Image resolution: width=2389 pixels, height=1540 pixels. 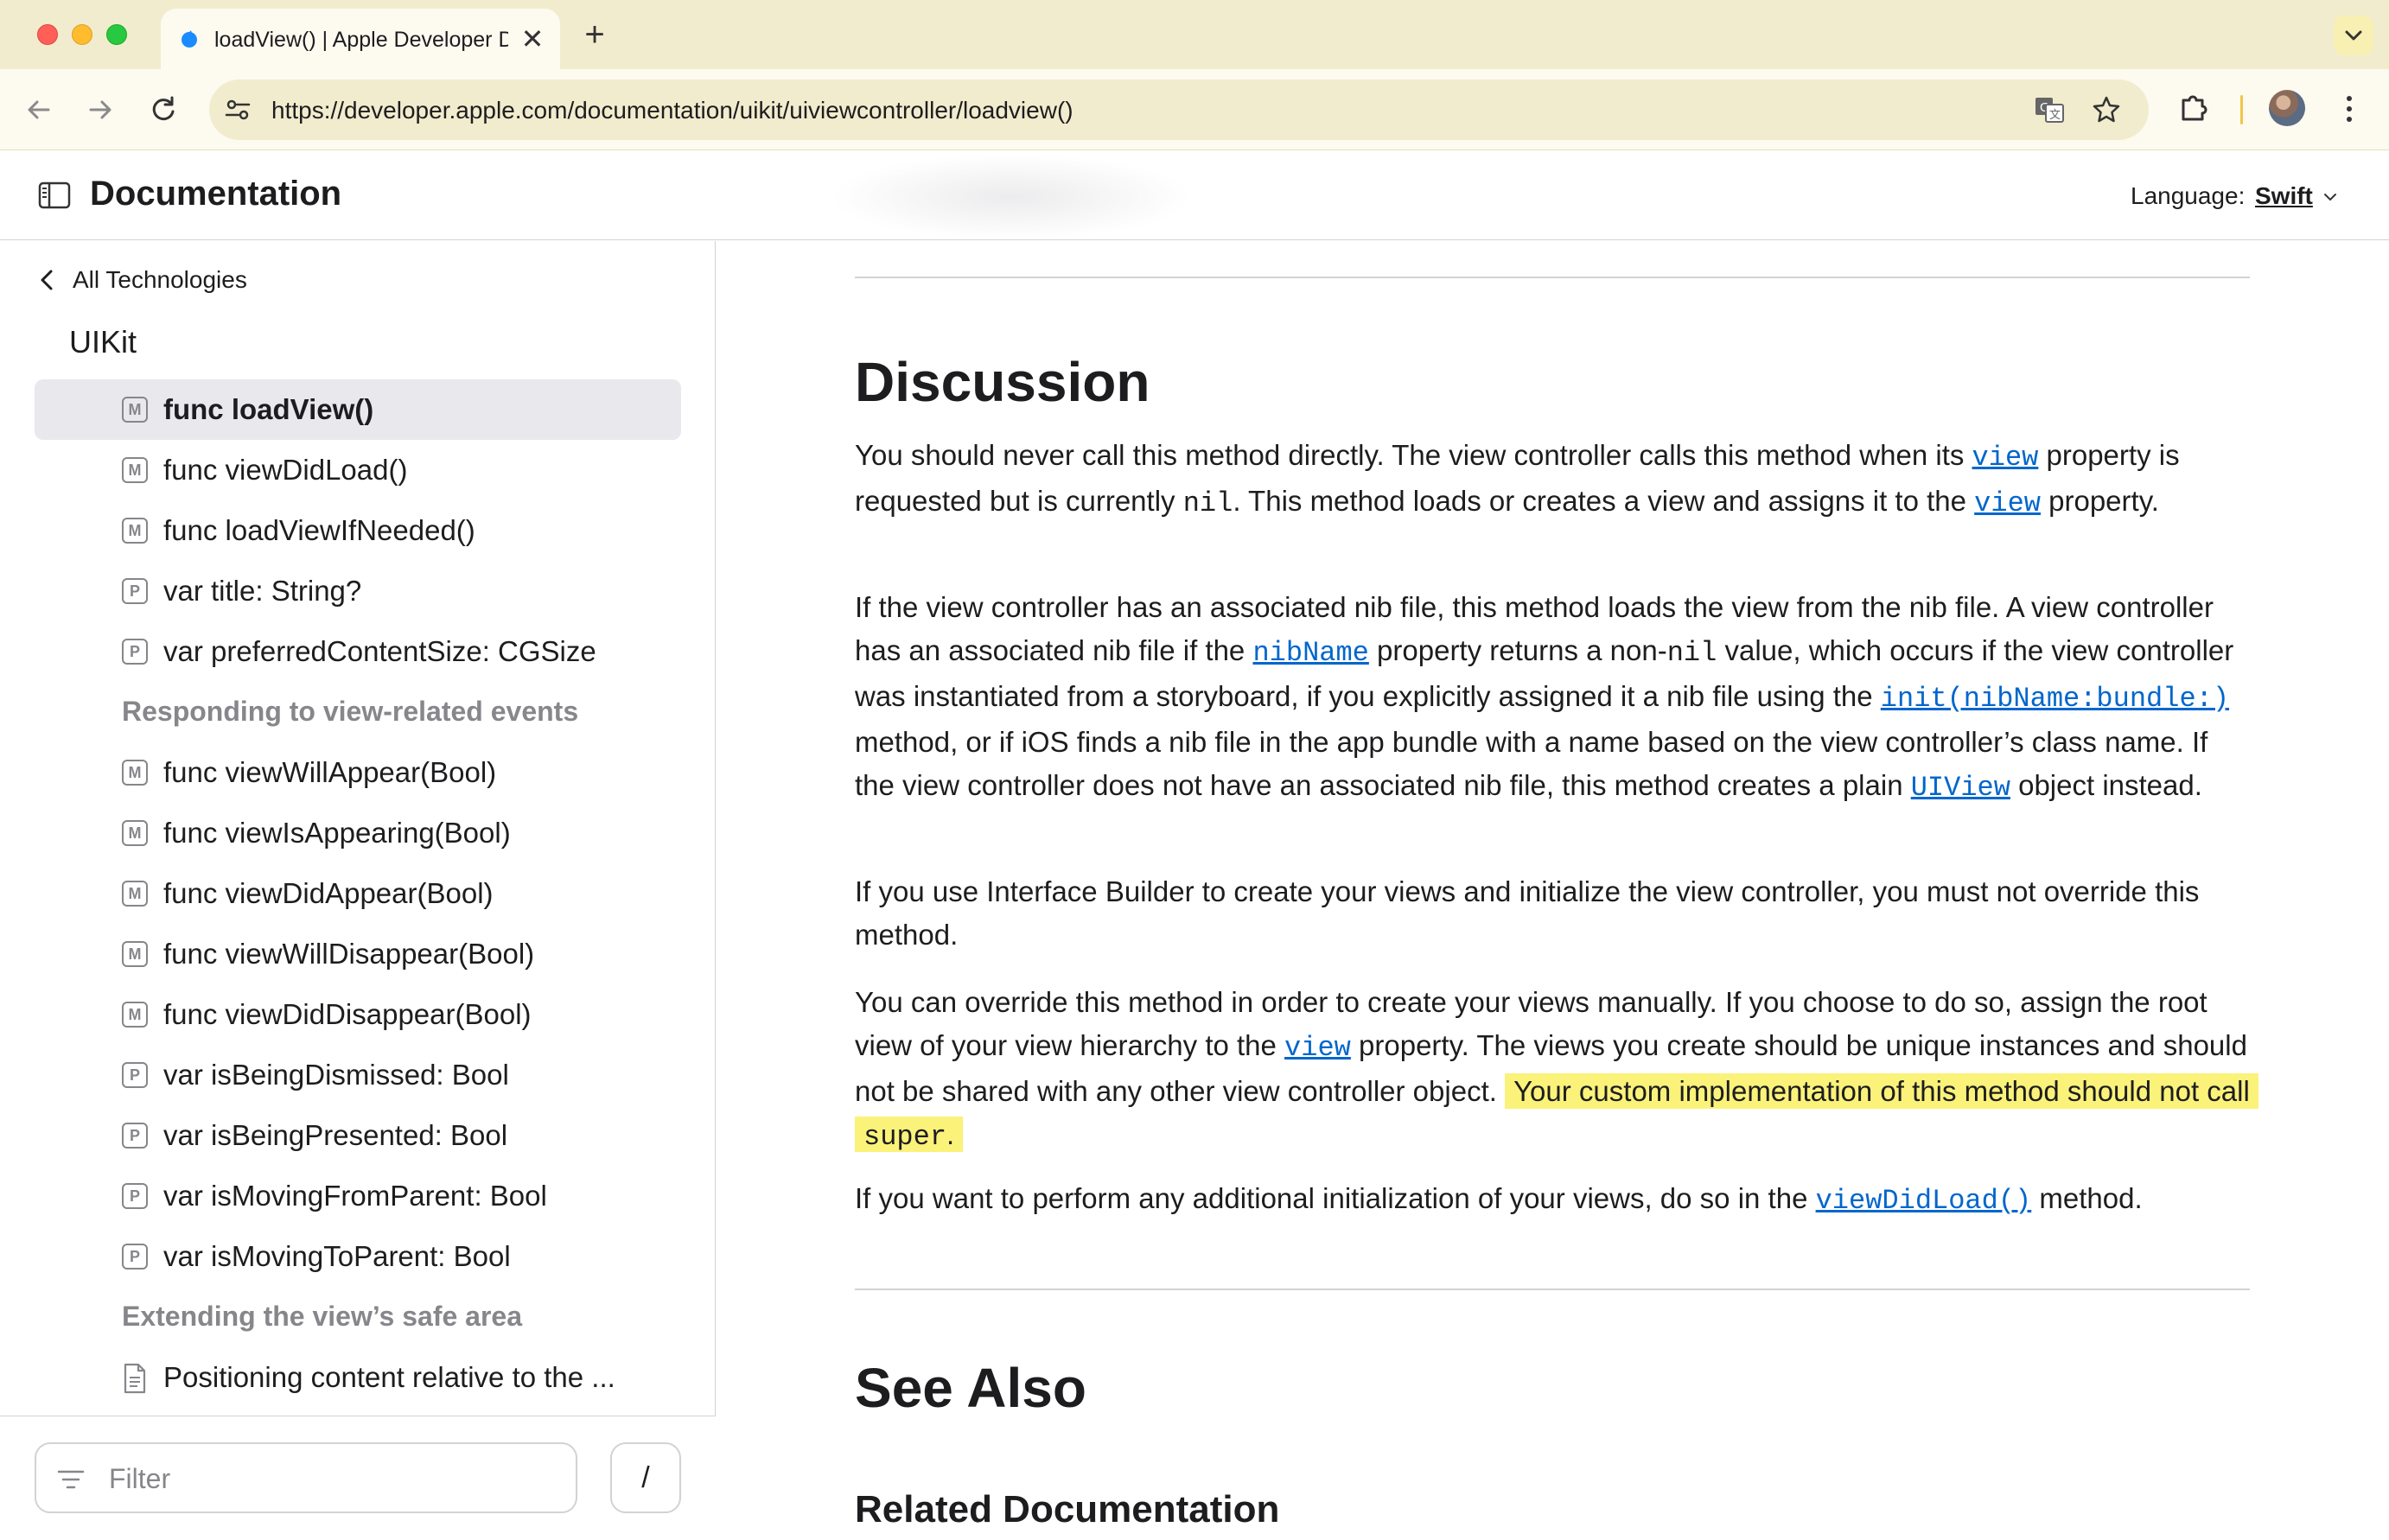 What do you see at coordinates (330, 772) in the screenshot?
I see `sidebar-item-label: func viewWillAppear(Bool)` at bounding box center [330, 772].